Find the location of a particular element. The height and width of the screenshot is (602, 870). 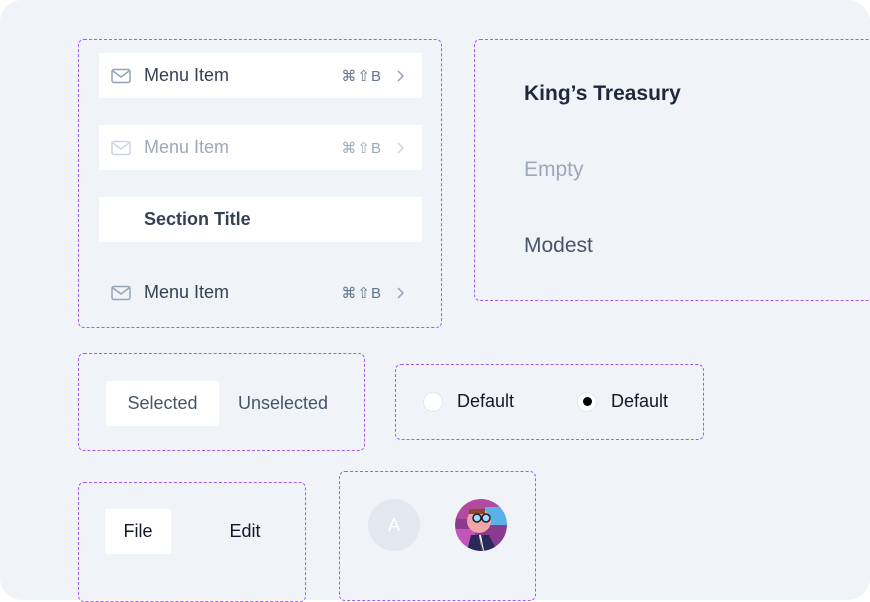

segment-unselected: Unselected is located at coordinates (283, 403).